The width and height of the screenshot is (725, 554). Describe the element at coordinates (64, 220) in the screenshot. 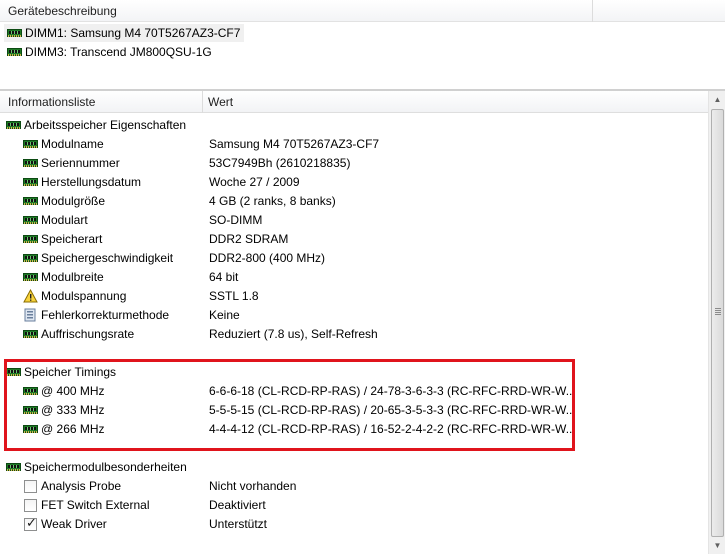

I see `field-name: Modulart` at that location.